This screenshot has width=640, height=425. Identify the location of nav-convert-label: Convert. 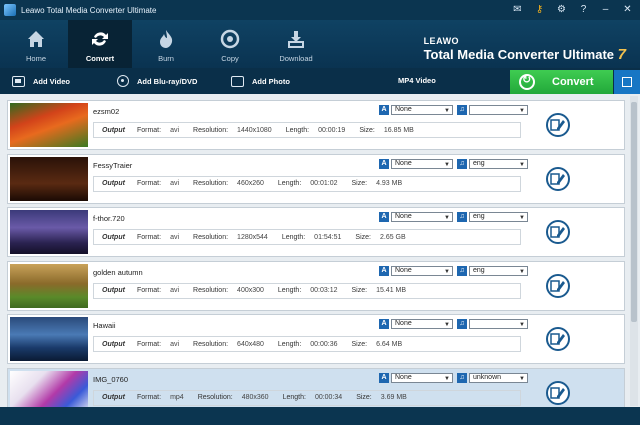
(100, 58).